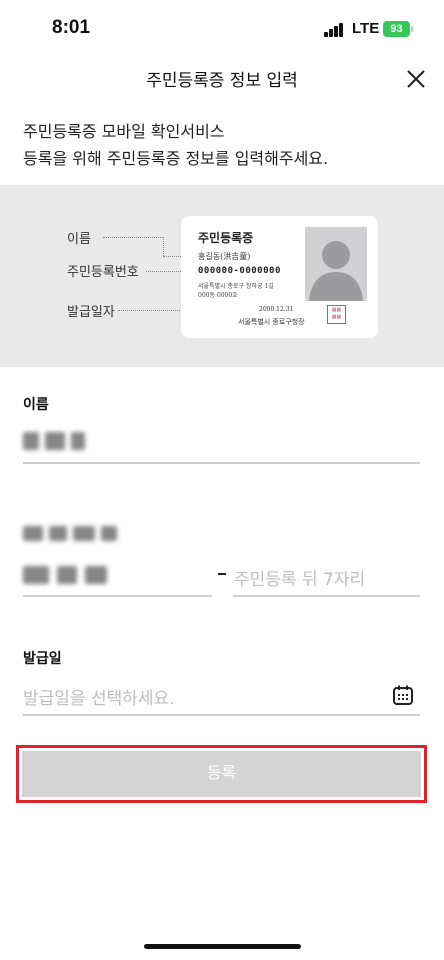 The height and width of the screenshot is (960, 444). Describe the element at coordinates (226, 238) in the screenshot. I see `card-title: 주민등록증` at that location.